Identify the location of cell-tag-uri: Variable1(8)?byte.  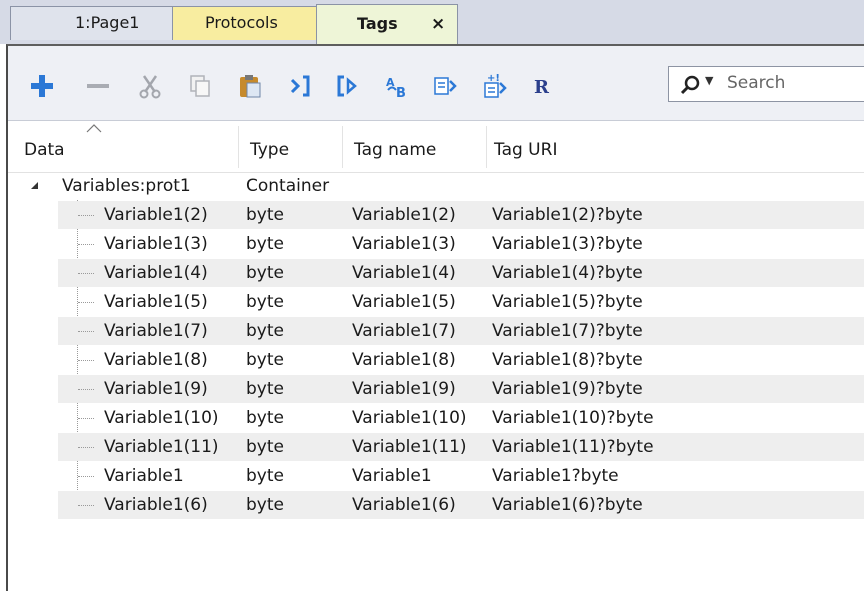
(567, 360).